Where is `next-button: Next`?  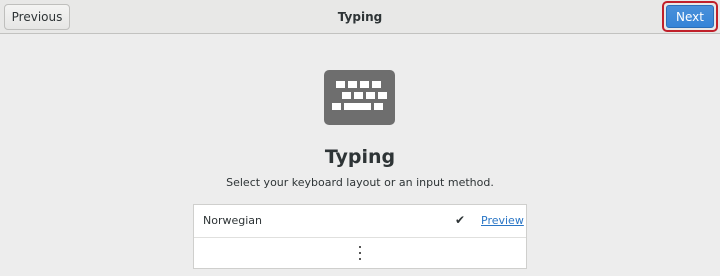 next-button: Next is located at coordinates (690, 16).